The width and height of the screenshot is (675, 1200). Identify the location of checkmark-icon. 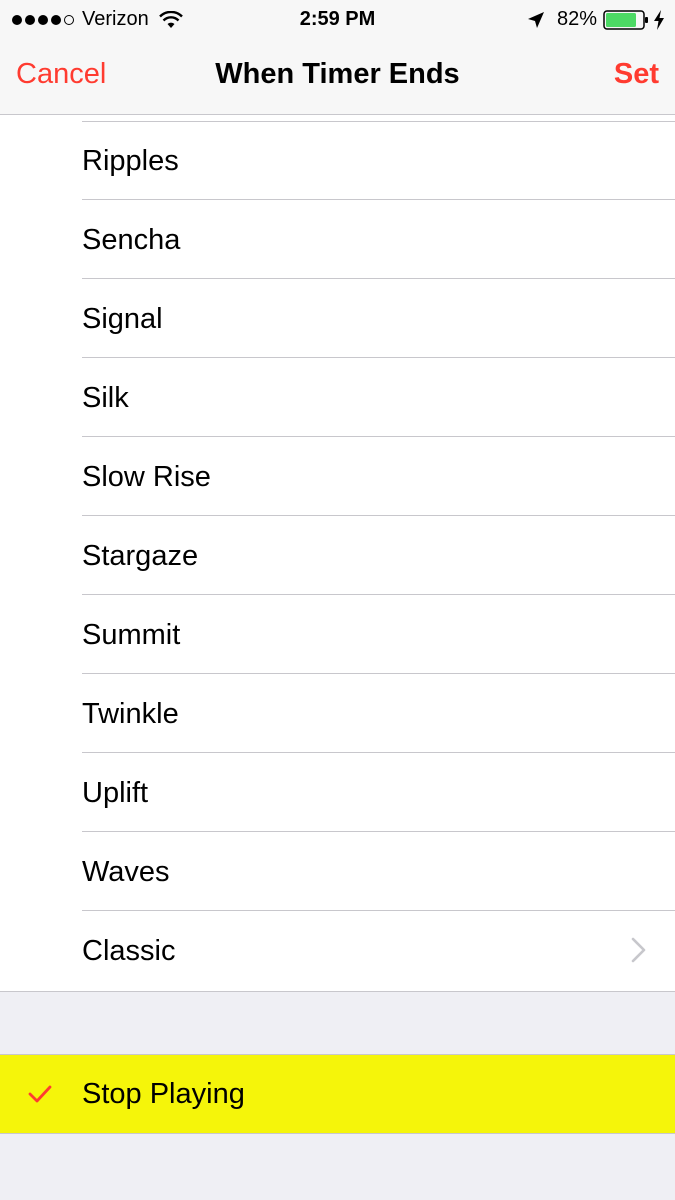
(40, 1094).